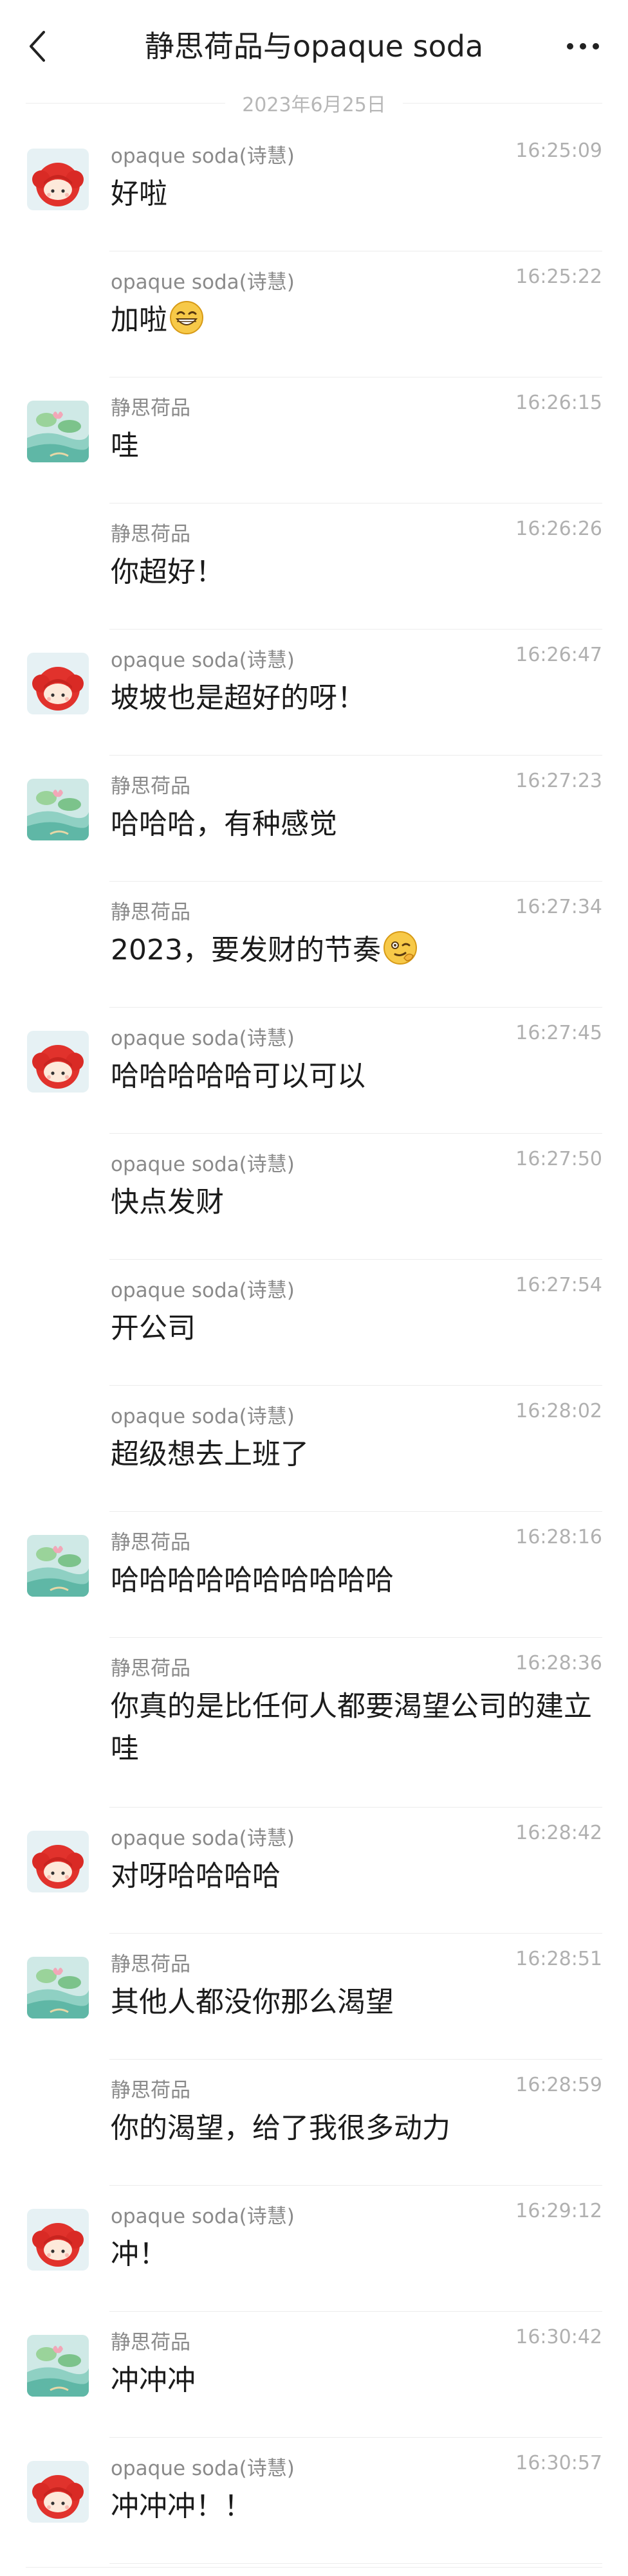 Image resolution: width=628 pixels, height=2576 pixels. I want to click on message-time: 16:25:09, so click(558, 151).